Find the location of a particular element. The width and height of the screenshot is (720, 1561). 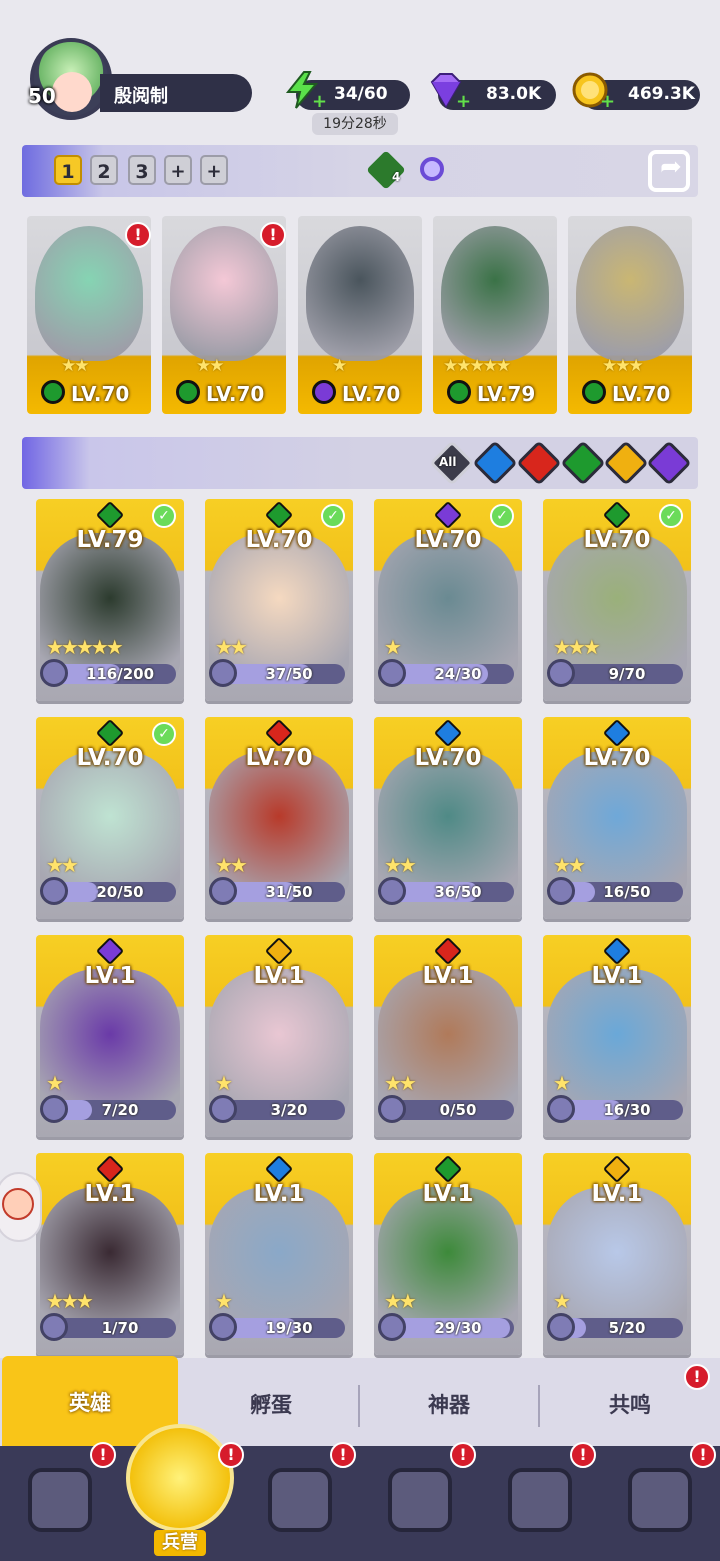

floating-helper-avatar-icon is located at coordinates (18, 1204).